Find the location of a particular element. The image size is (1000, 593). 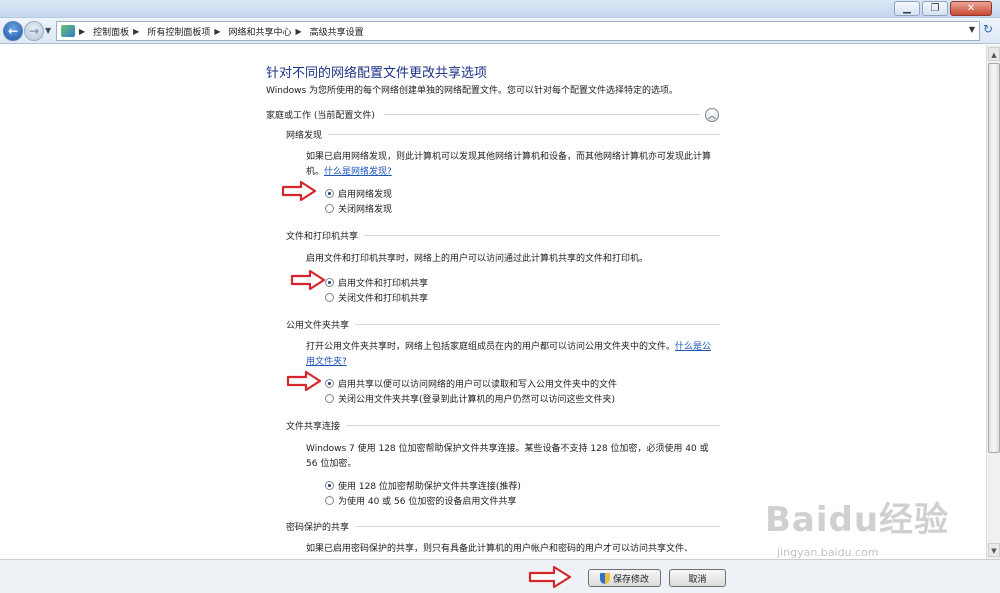

restore-icon: ❐ is located at coordinates (935, 8).